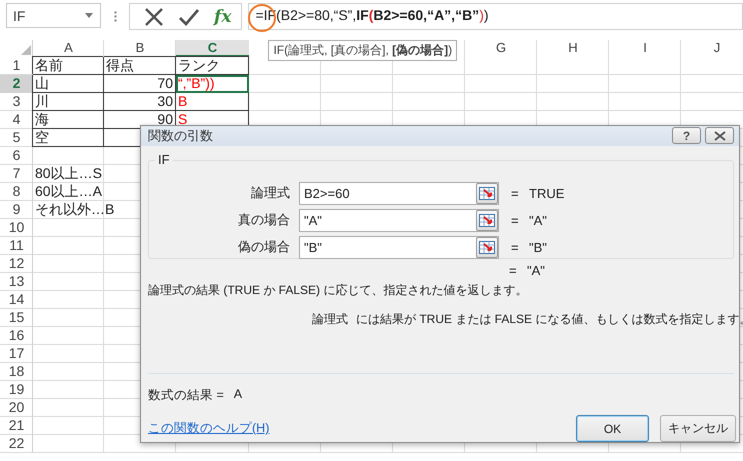 Image resolution: width=743 pixels, height=461 pixels. Describe the element at coordinates (89, 15) in the screenshot. I see `caret-icon` at that location.